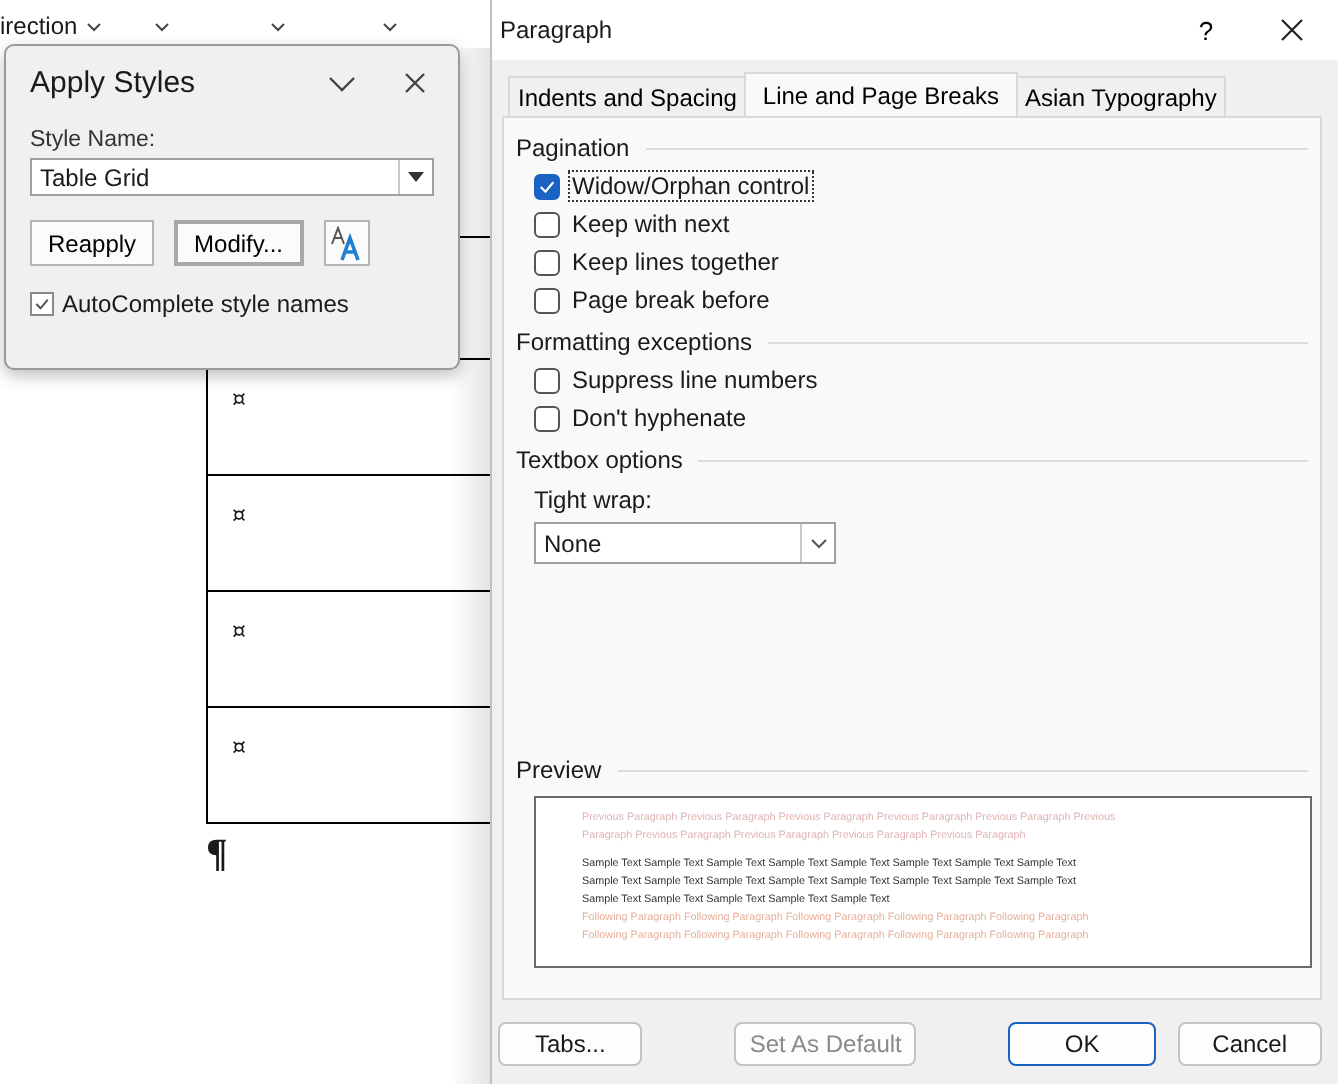 This screenshot has width=1338, height=1084. What do you see at coordinates (1121, 96) in the screenshot?
I see `tab: Asian Typography` at bounding box center [1121, 96].